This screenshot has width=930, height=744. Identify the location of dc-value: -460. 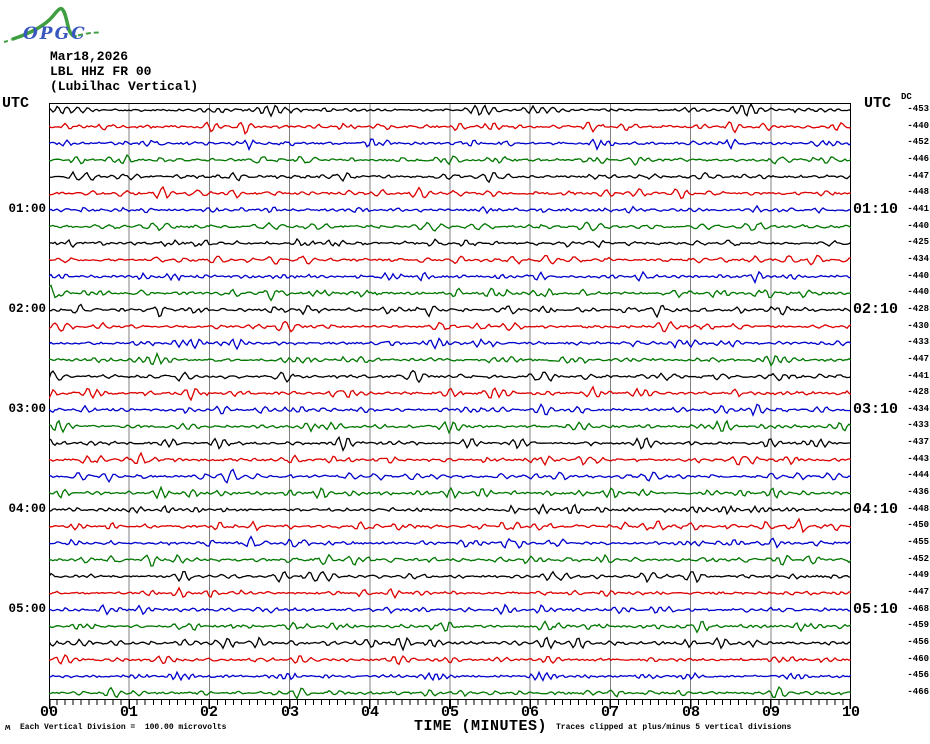
(918, 659).